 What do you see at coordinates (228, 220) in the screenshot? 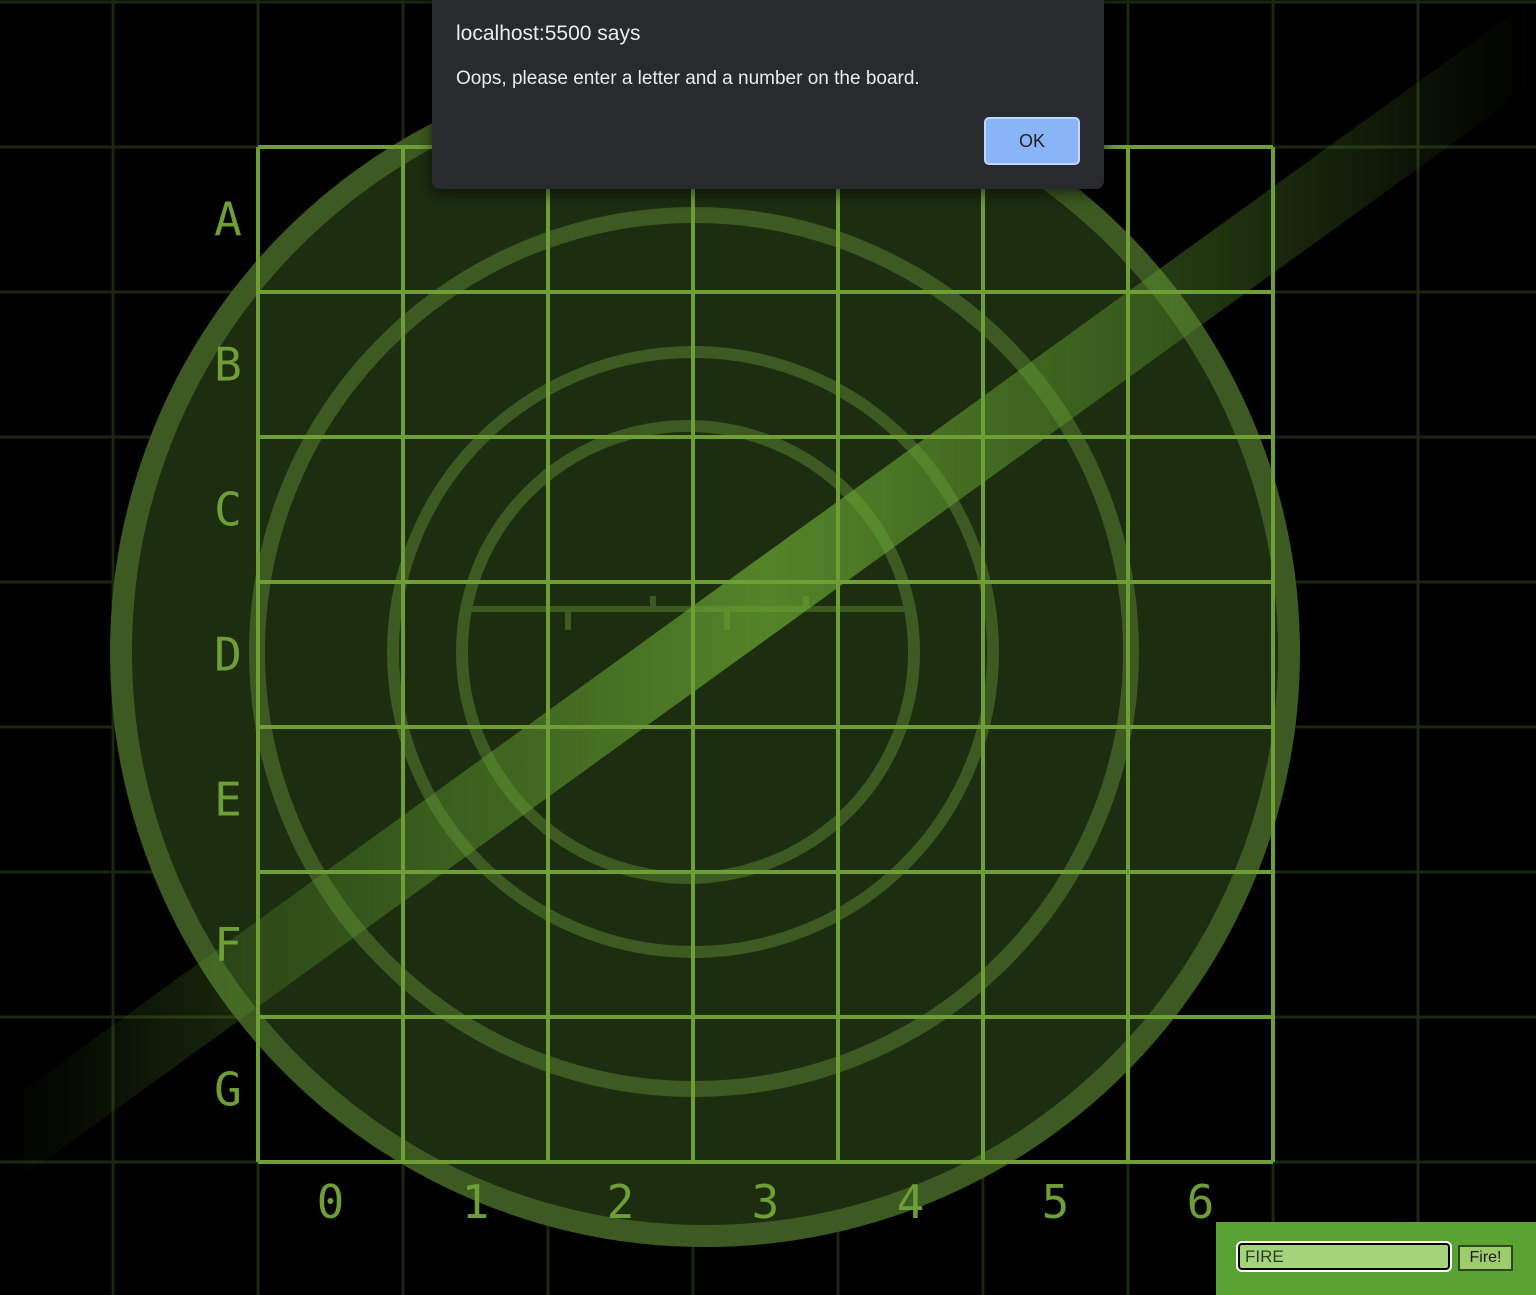
I see `row-label-a: A` at bounding box center [228, 220].